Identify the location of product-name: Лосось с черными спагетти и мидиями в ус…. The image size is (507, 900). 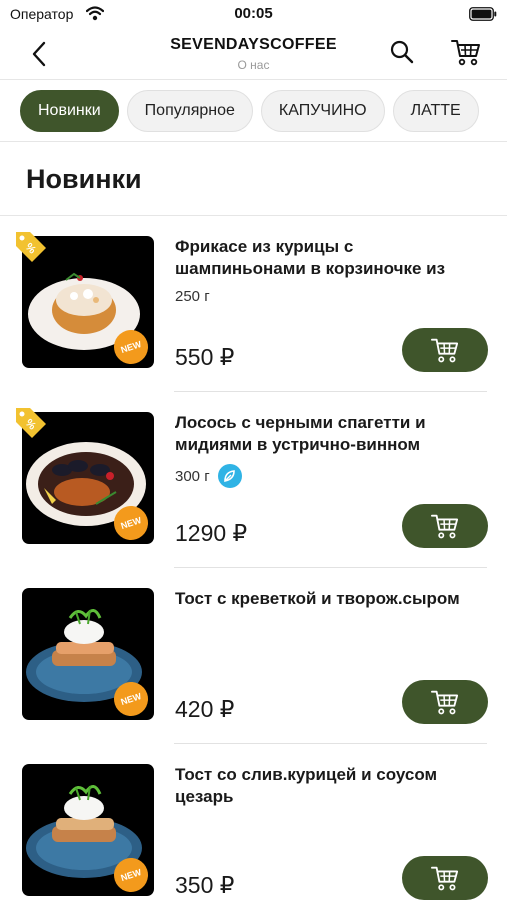
(300, 433).